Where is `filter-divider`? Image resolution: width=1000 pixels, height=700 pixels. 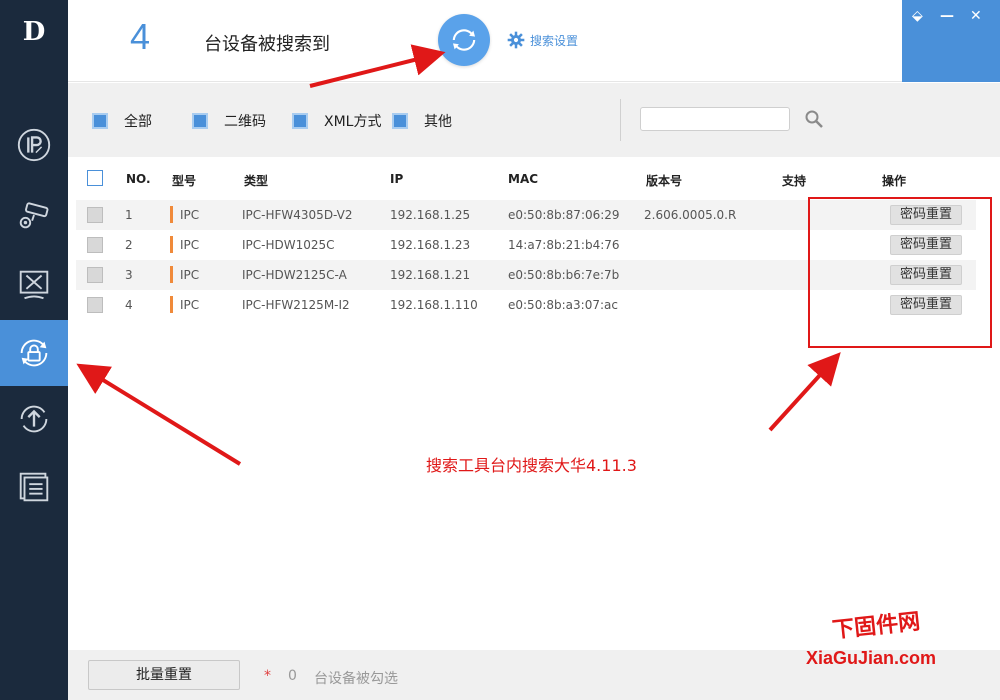 filter-divider is located at coordinates (620, 120).